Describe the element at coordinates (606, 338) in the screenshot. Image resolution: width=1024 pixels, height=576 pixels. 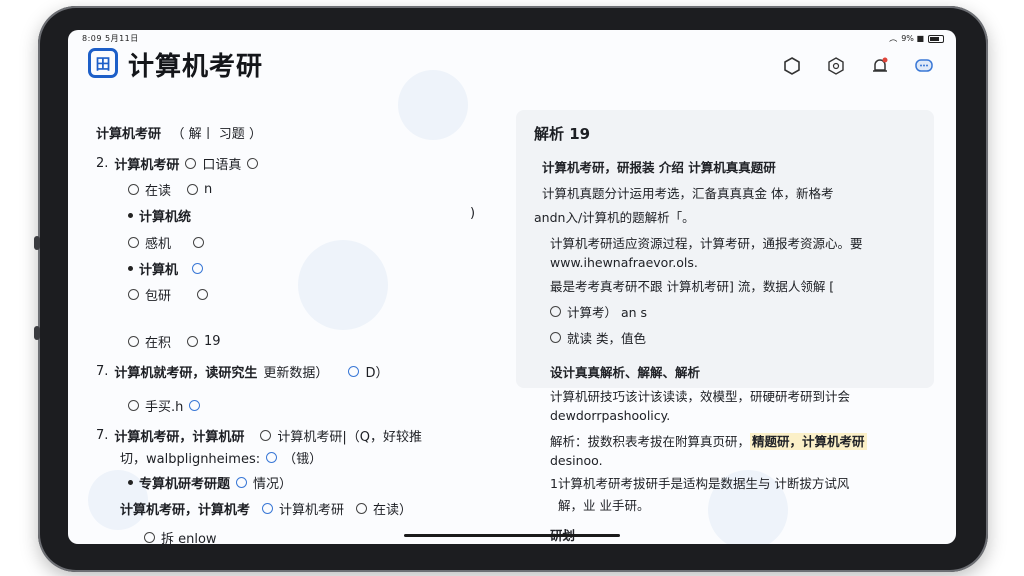
I see `option-label: 就读 类，值色` at that location.